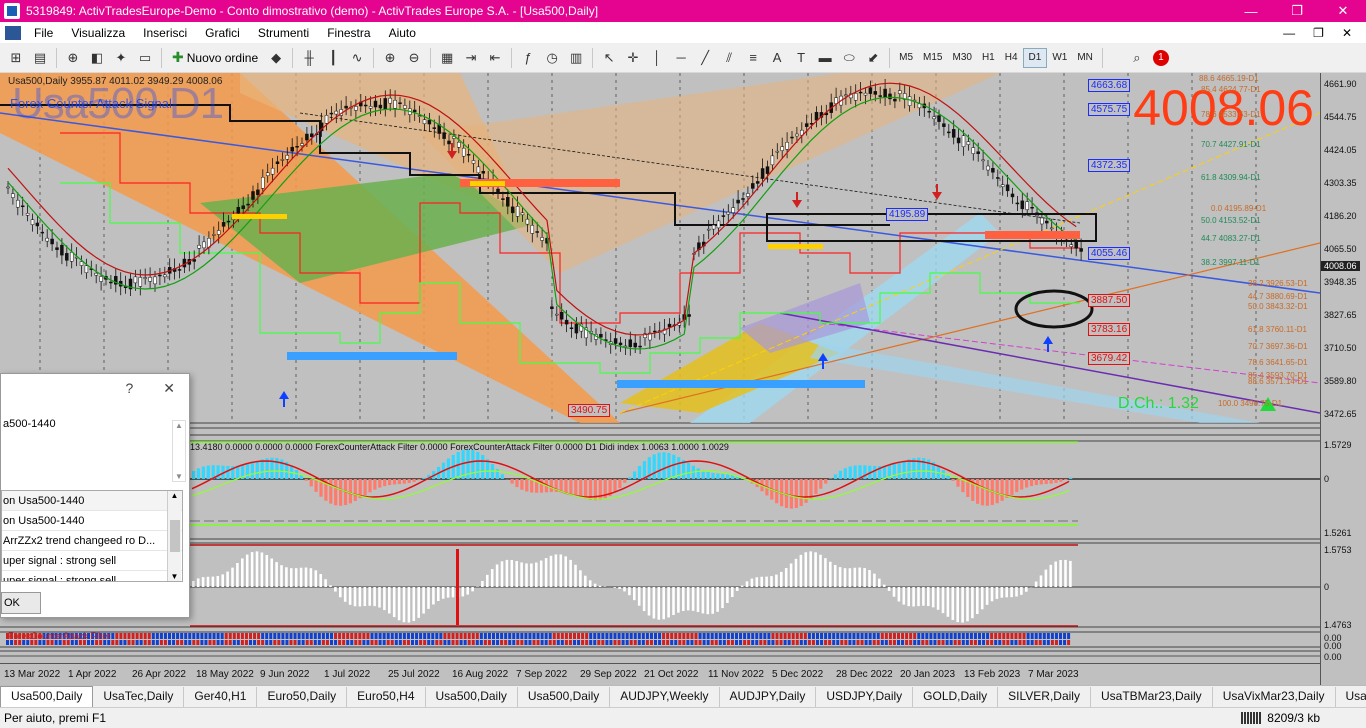 The width and height of the screenshot is (1366, 728). What do you see at coordinates (215, 58) in the screenshot?
I see `new-order-button: ✚ Nuovo ordine` at bounding box center [215, 58].